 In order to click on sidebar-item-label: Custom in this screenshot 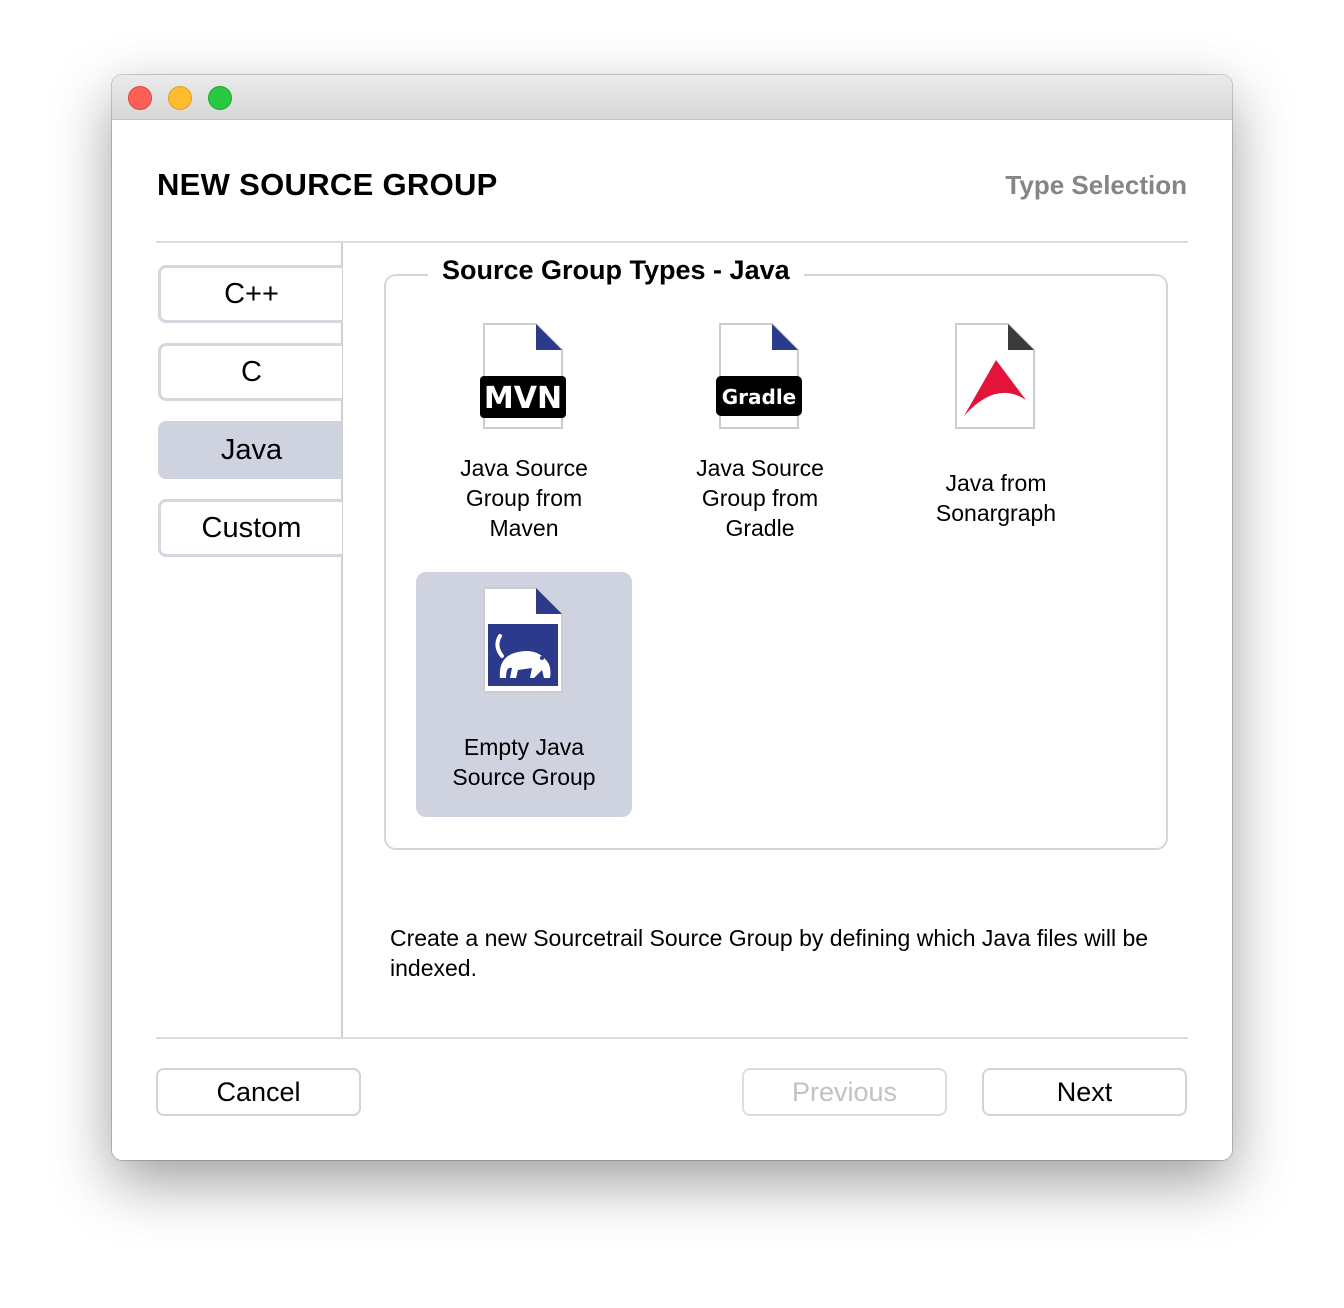, I will do `click(251, 527)`.